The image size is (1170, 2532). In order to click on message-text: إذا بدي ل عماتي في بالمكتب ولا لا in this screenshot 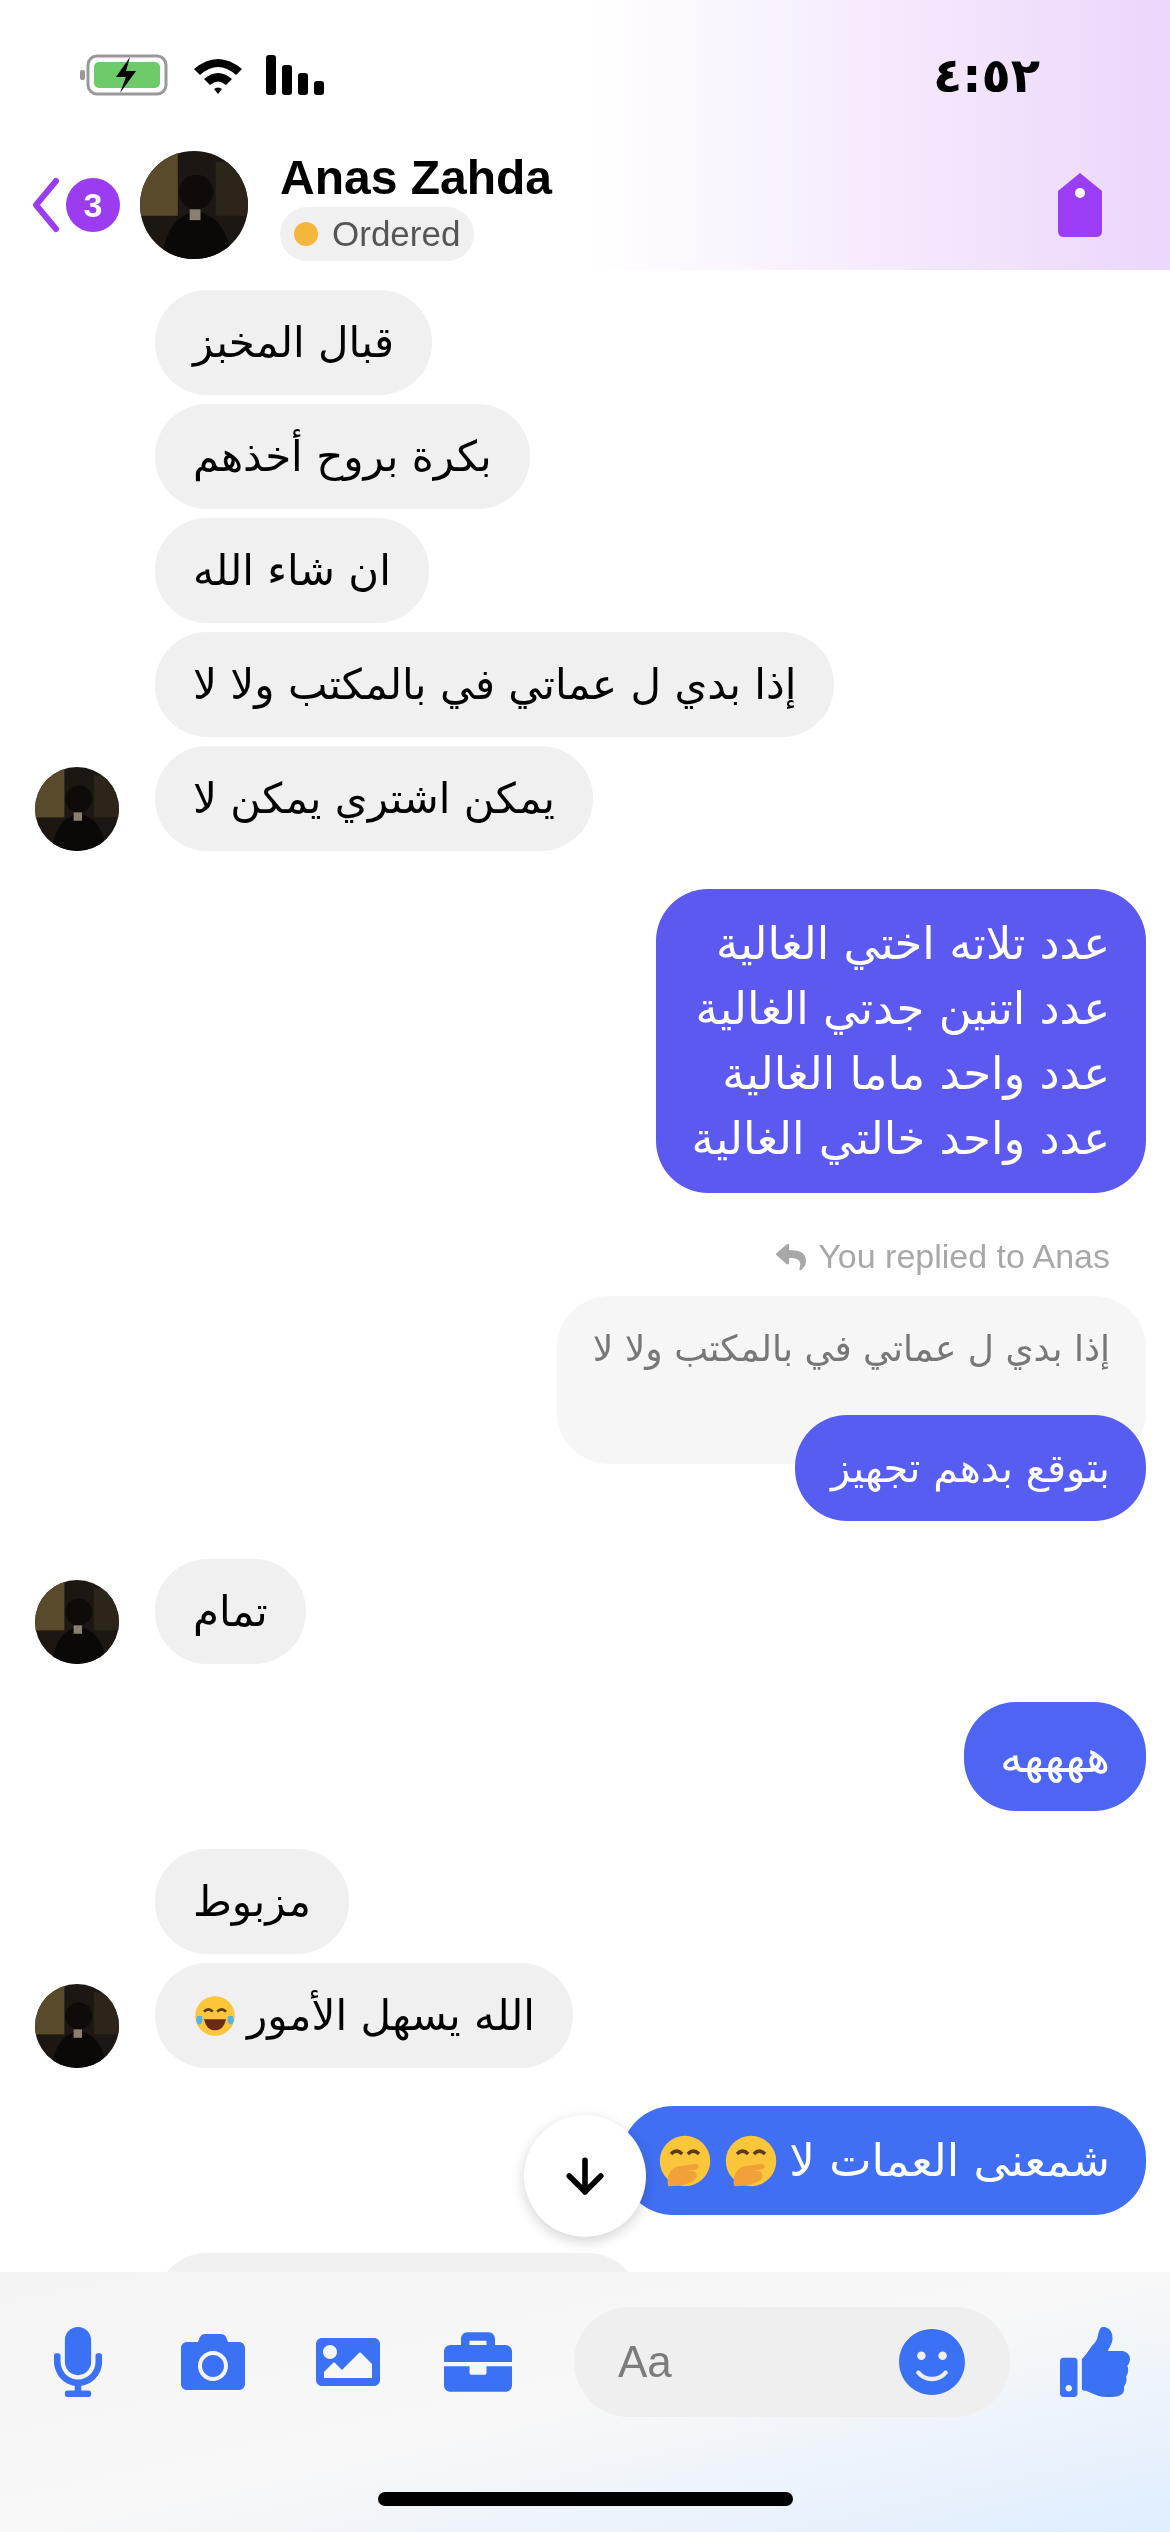, I will do `click(495, 685)`.